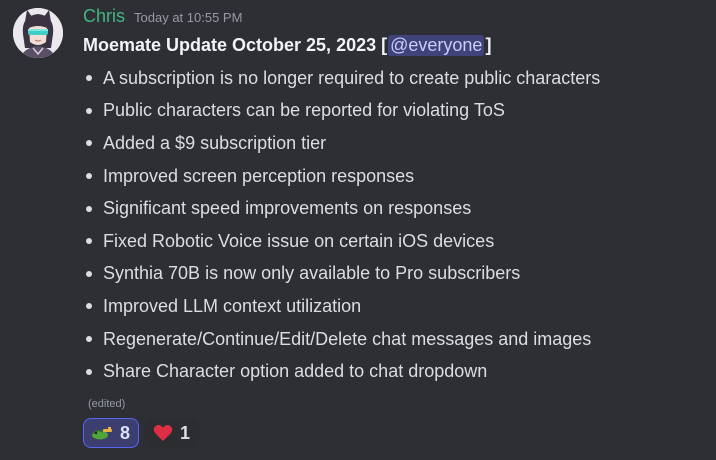 Image resolution: width=716 pixels, height=460 pixels. I want to click on bracket-open: [, so click(384, 45).